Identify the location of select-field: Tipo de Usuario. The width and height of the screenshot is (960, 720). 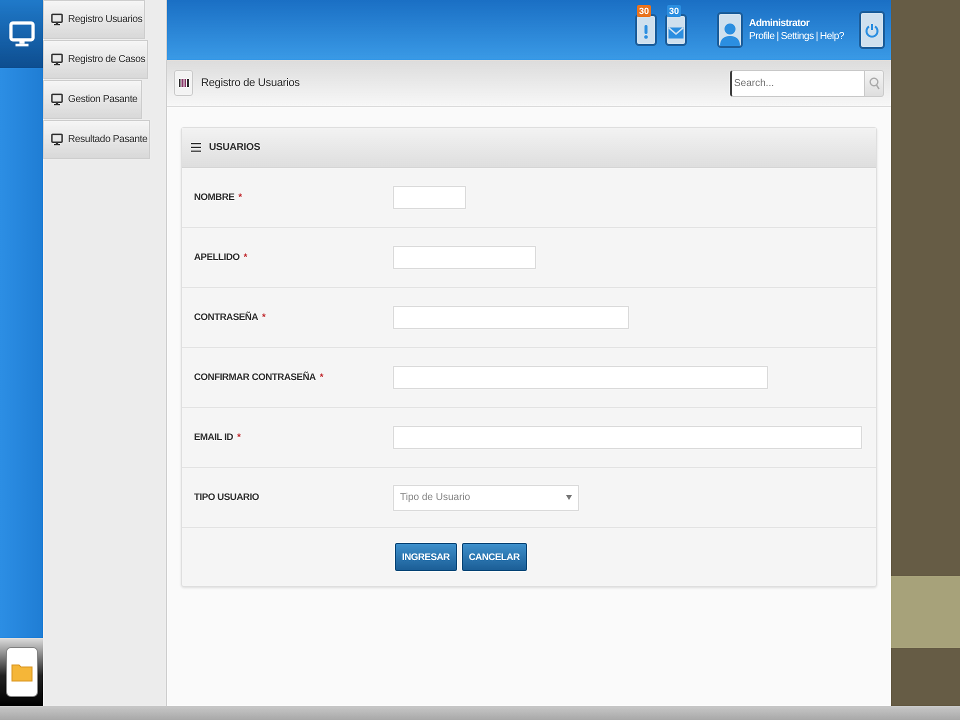
(486, 497).